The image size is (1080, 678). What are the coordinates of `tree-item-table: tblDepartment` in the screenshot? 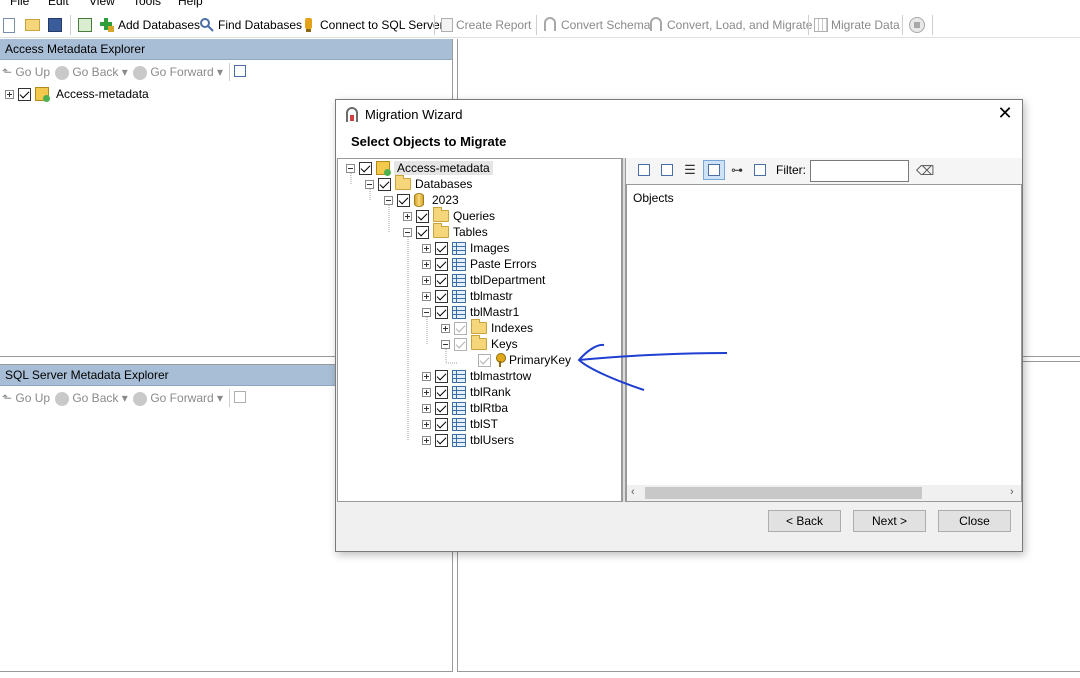 It's located at (483, 280).